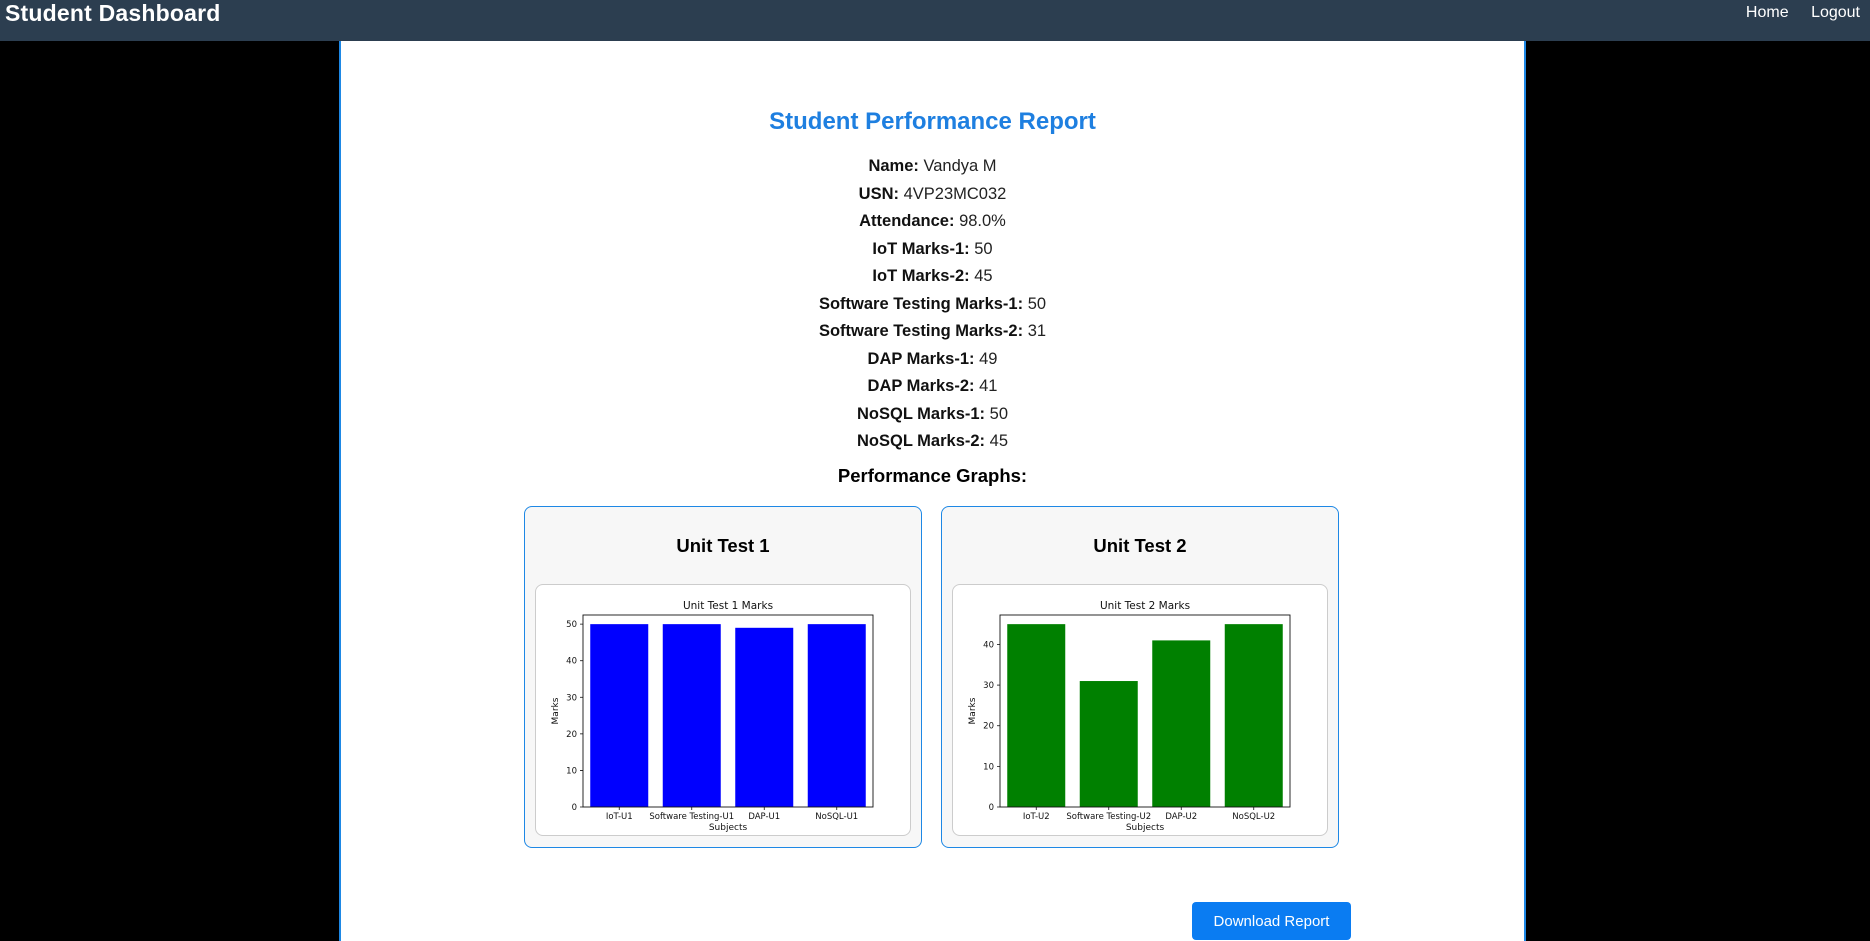  What do you see at coordinates (935, 20) in the screenshot?
I see `top-navbar: Student Dashboard Home Logout` at bounding box center [935, 20].